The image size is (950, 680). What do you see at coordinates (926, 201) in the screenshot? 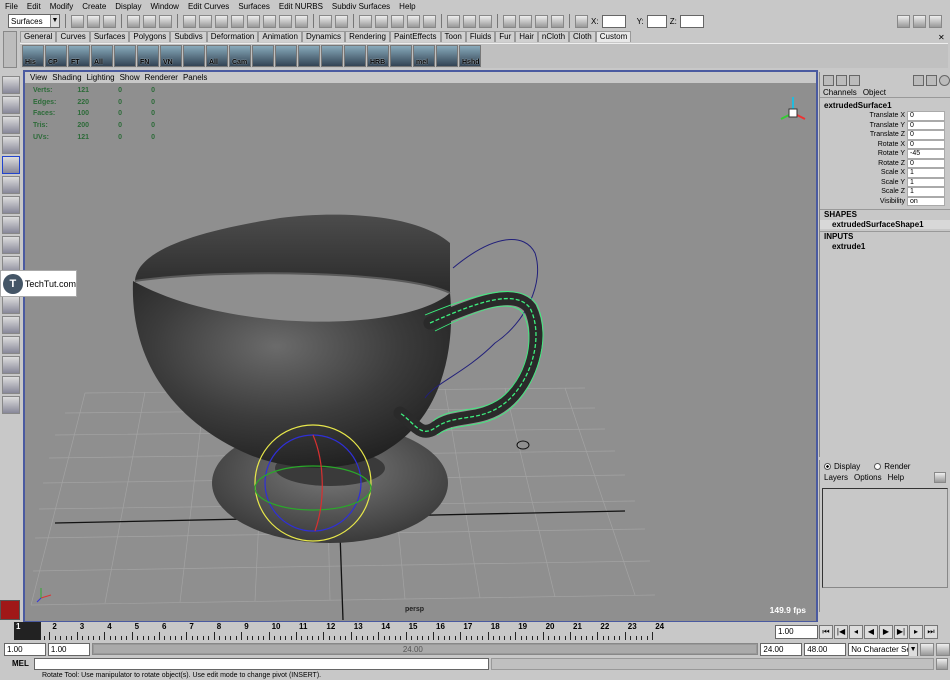
I see `channel-value-field: on` at bounding box center [926, 201].